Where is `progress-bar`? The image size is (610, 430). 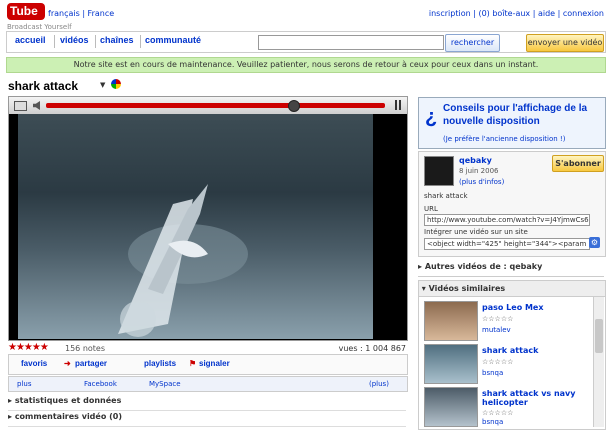
progress-bar is located at coordinates (215, 105).